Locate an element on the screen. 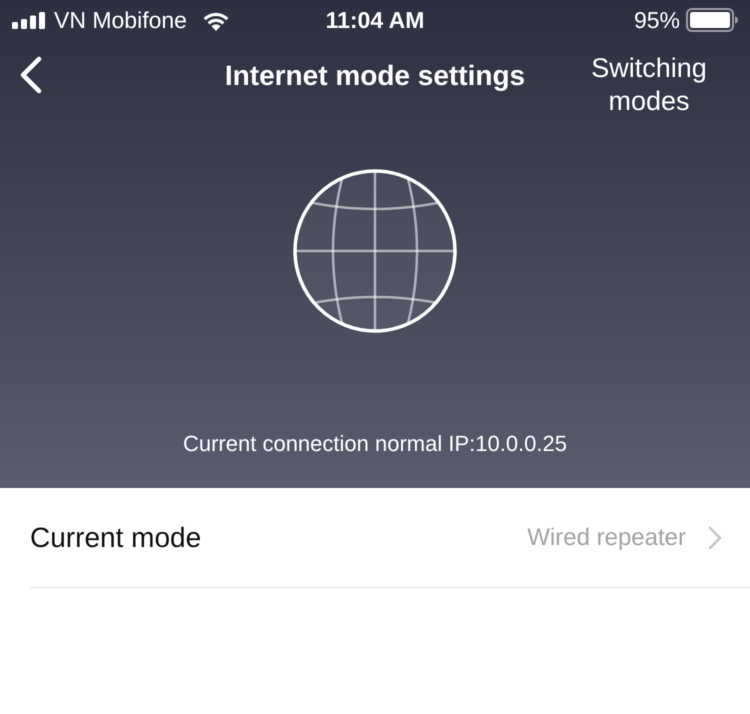 The height and width of the screenshot is (714, 750). battery-percent: 95% is located at coordinates (657, 20).